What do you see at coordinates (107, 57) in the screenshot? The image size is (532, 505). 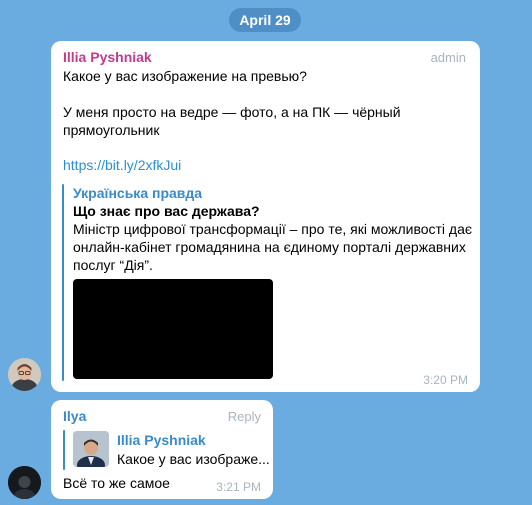 I see `sender-name: Illia Pyshniak` at bounding box center [107, 57].